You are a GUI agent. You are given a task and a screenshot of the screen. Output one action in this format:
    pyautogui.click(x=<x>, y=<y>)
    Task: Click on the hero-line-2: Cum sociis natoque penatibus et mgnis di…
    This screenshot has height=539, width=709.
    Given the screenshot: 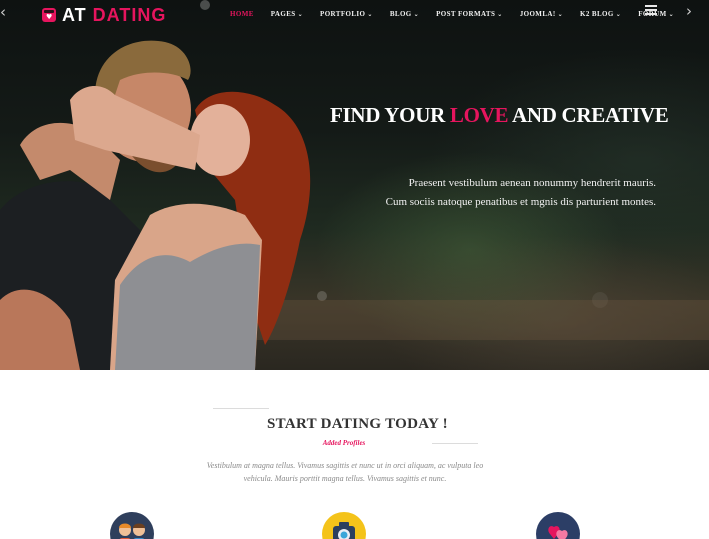 What is the action you would take?
    pyautogui.click(x=520, y=202)
    